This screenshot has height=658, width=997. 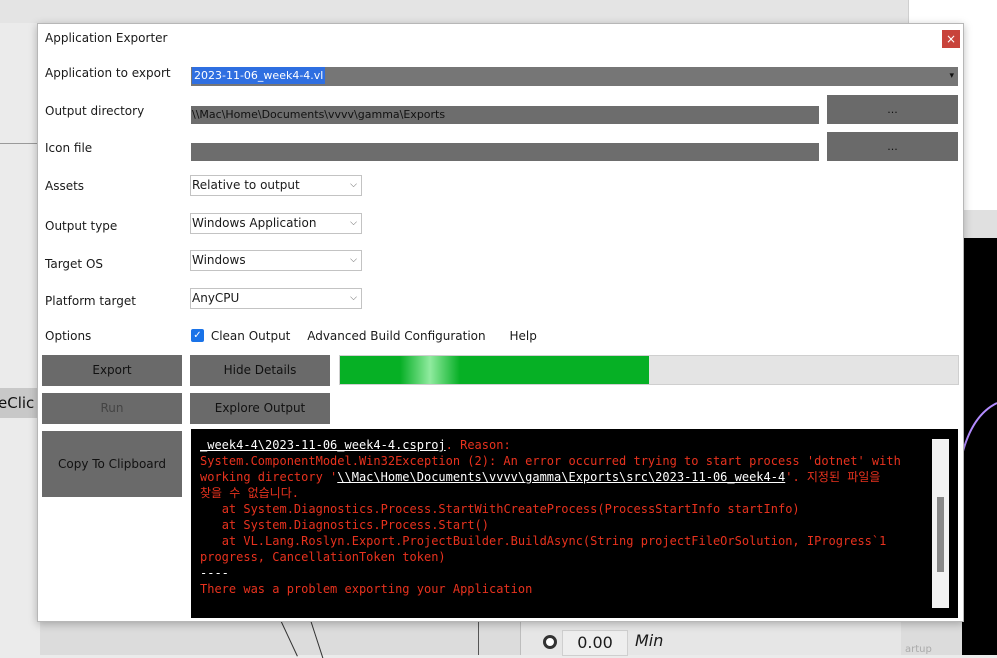 I want to click on progress-fill, so click(x=494, y=370).